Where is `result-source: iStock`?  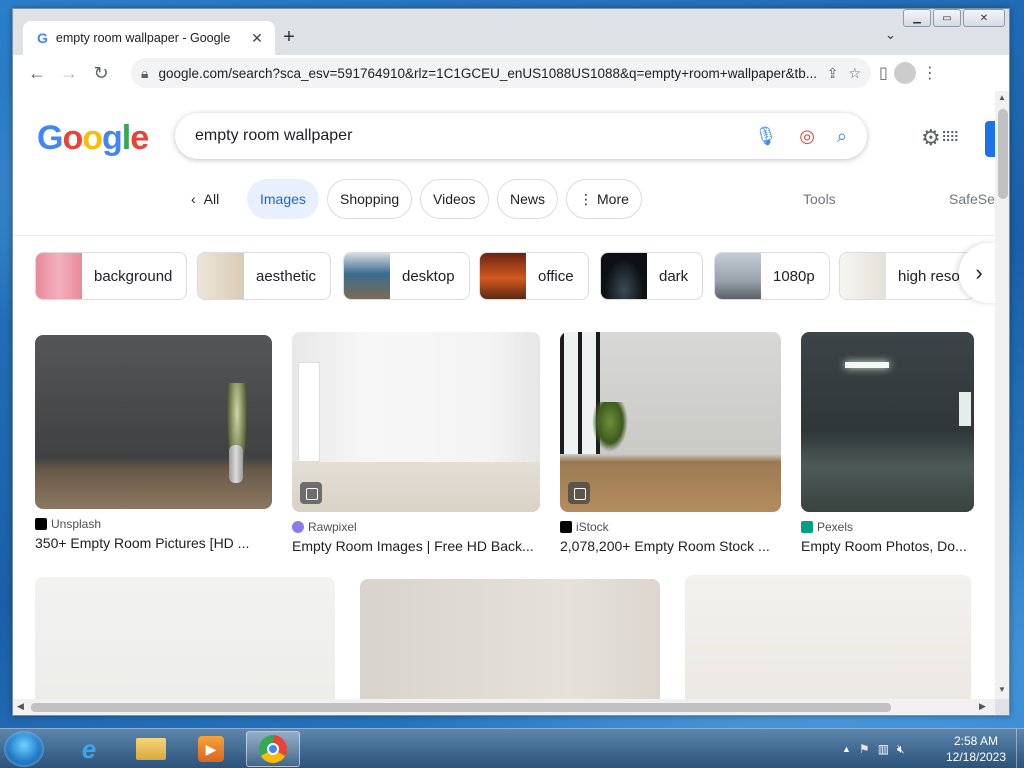
result-source: iStock is located at coordinates (670, 527).